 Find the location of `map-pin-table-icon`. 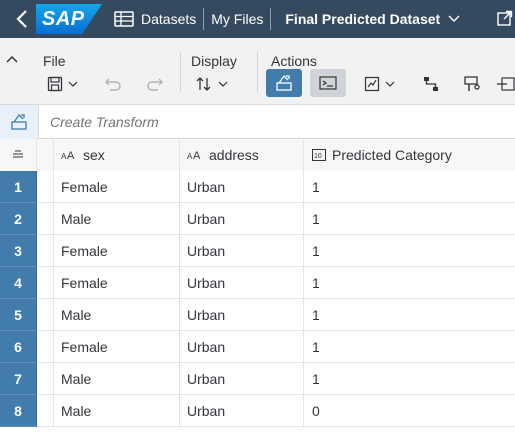

map-pin-table-icon is located at coordinates (472, 83).